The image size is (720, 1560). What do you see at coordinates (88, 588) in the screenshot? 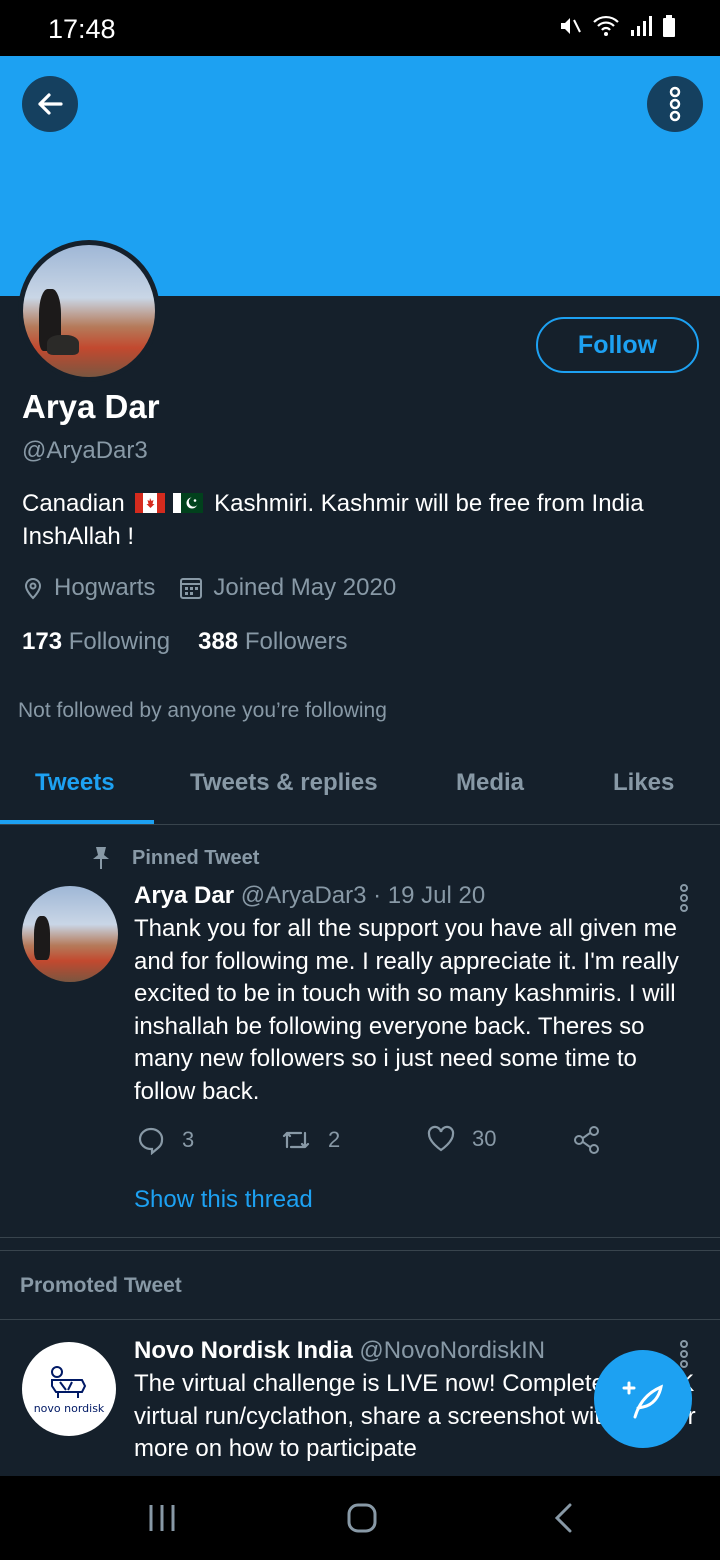
I see `profile-location: Hogwarts` at bounding box center [88, 588].